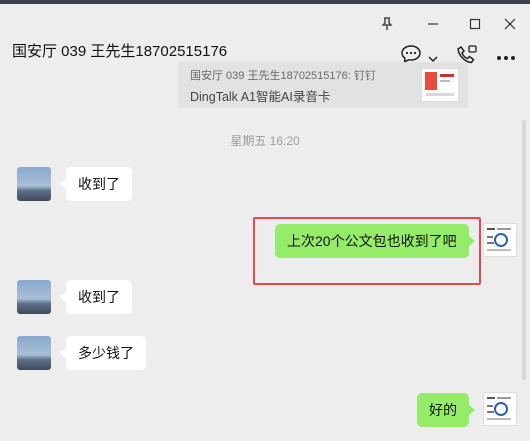  Describe the element at coordinates (475, 24) in the screenshot. I see `maximize-icon` at that location.